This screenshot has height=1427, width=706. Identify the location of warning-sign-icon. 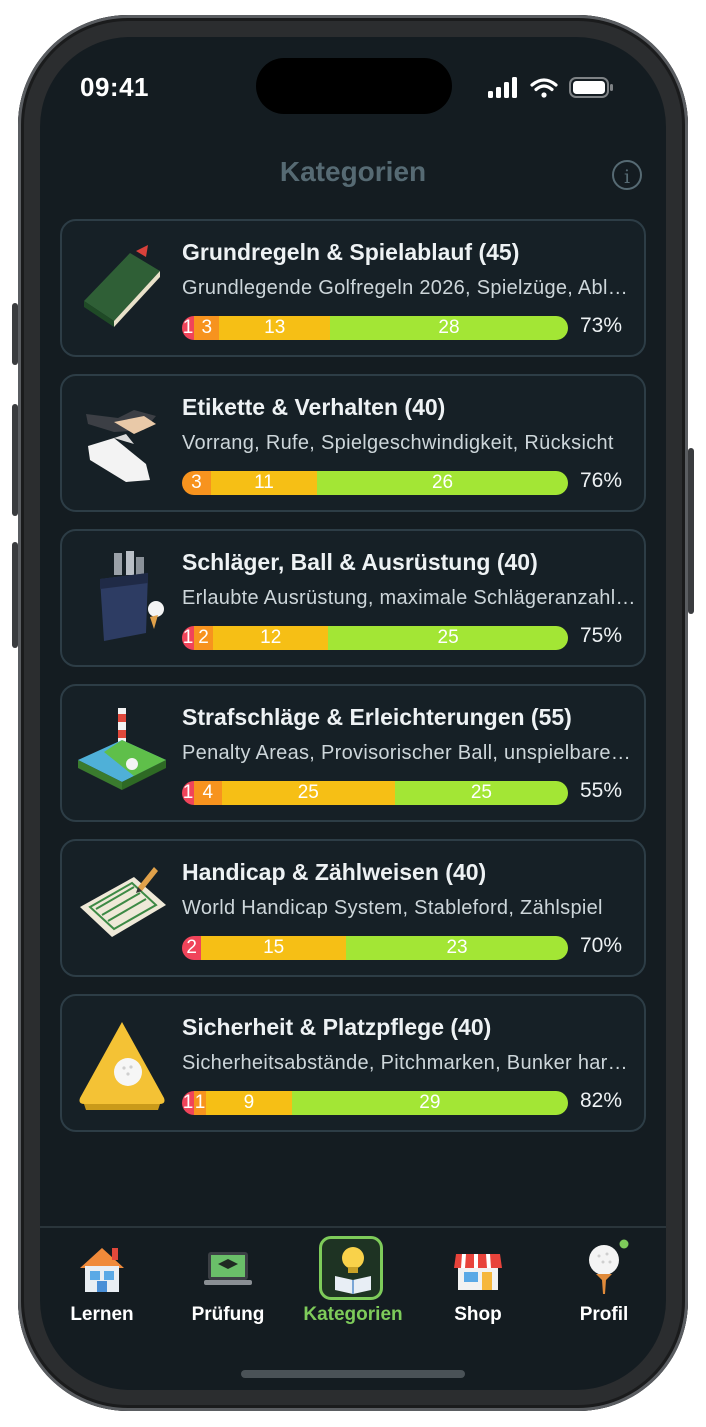
(122, 1064).